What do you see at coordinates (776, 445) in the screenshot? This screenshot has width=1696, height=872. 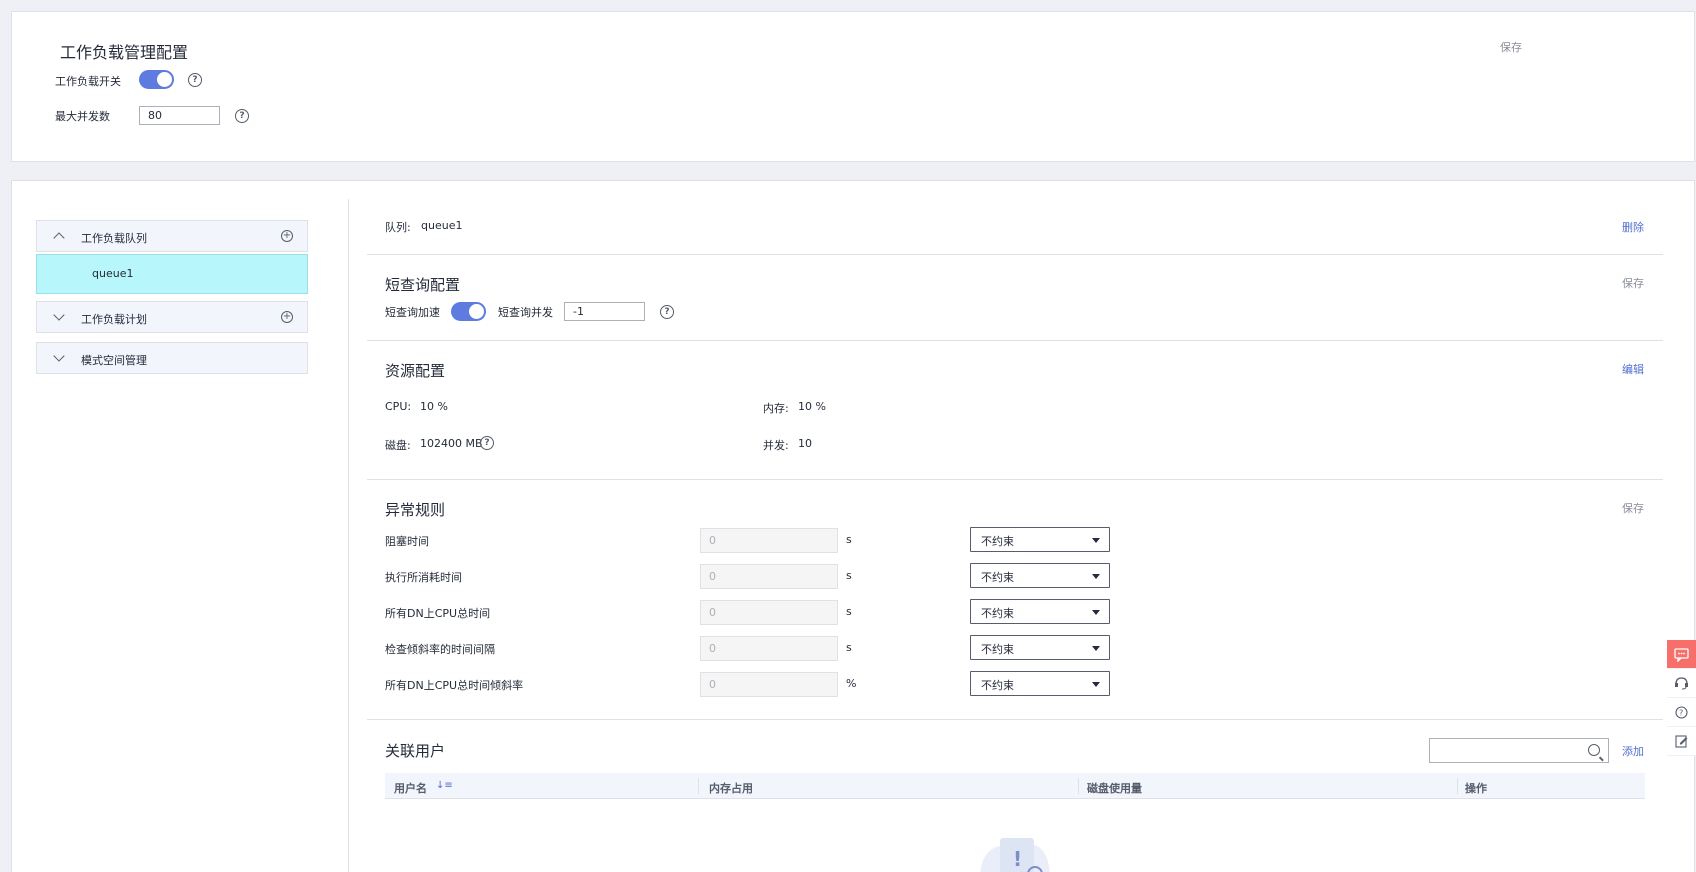 I see `concurrency-label: 并发:` at bounding box center [776, 445].